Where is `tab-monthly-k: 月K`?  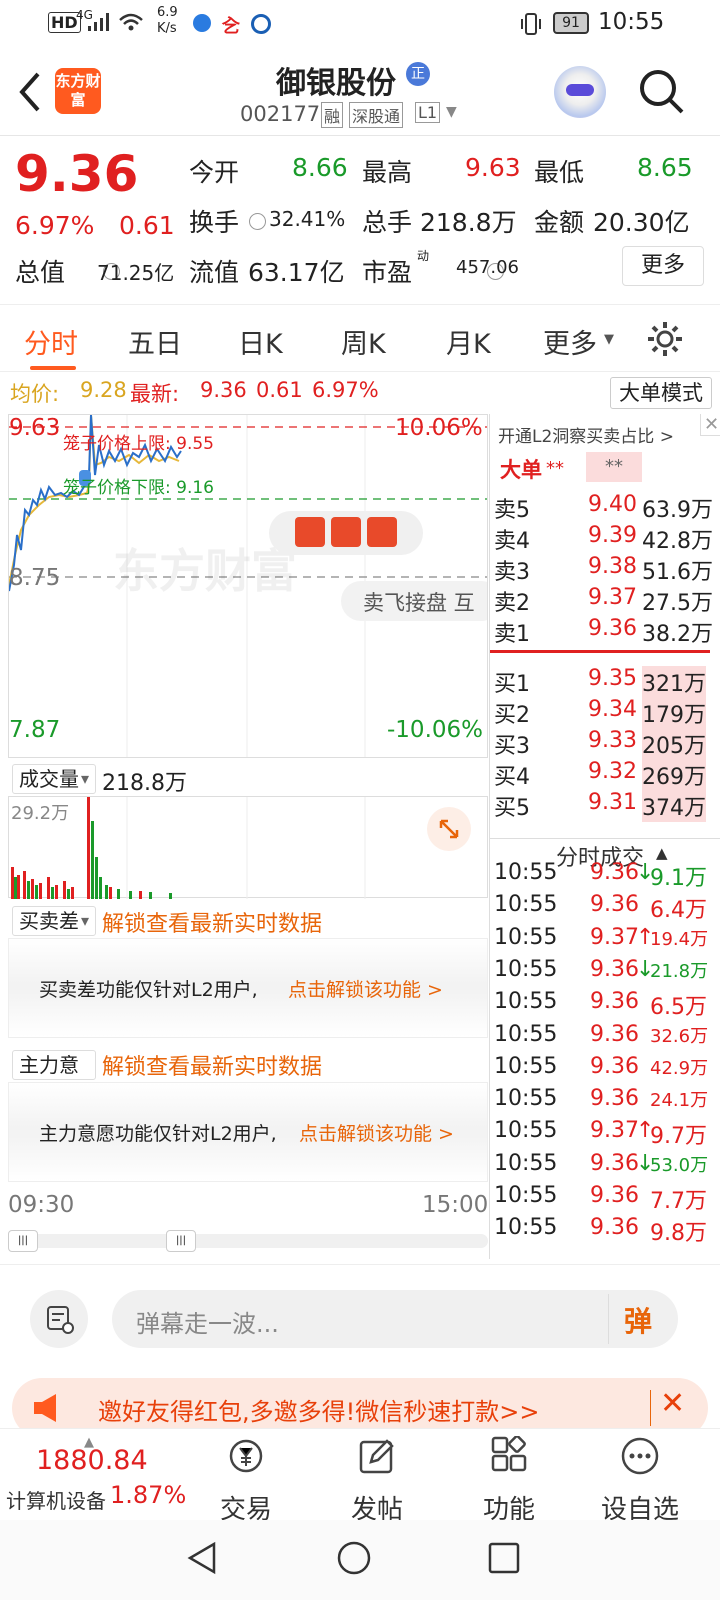 tab-monthly-k: 月K is located at coordinates (468, 341).